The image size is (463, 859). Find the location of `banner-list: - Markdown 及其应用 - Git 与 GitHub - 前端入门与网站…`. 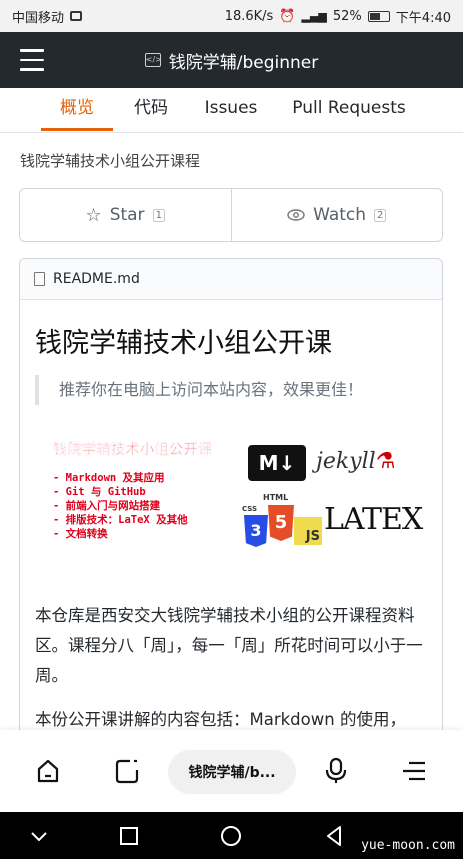

banner-list: - Markdown 及其应用 - Git 与 GitHub - 前端入门与网站… is located at coordinates (143, 506).